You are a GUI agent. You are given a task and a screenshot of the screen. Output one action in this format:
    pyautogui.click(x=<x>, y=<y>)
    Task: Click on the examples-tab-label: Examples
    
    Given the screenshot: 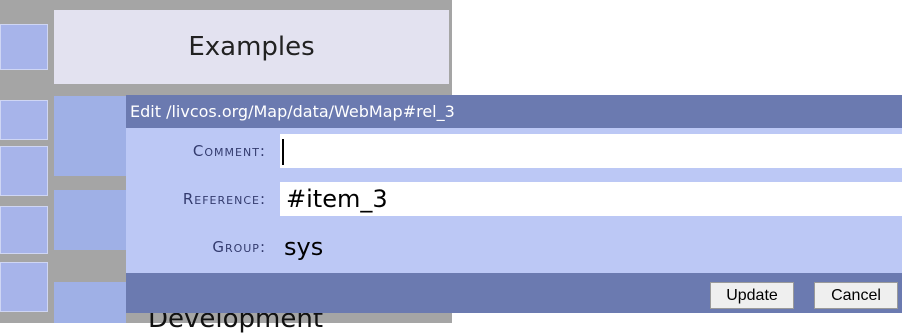 What is the action you would take?
    pyautogui.click(x=251, y=47)
    